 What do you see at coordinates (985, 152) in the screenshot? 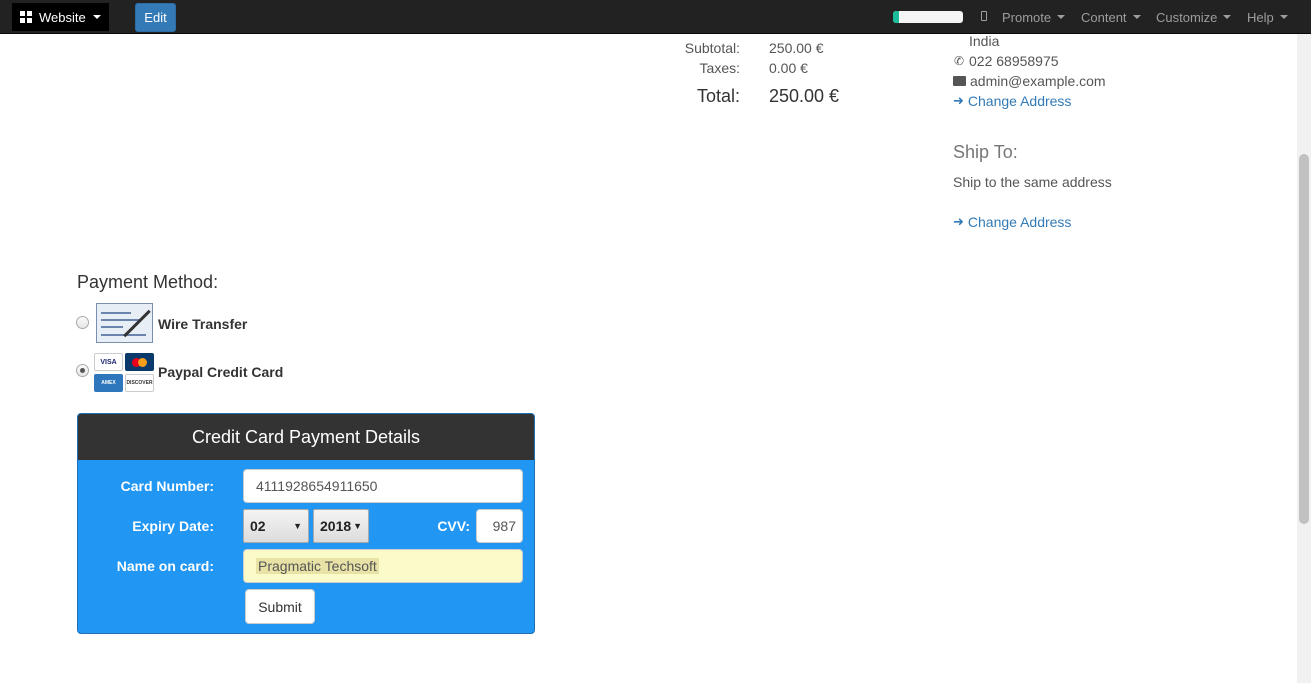
I see `ship-to-title: Ship To:` at bounding box center [985, 152].